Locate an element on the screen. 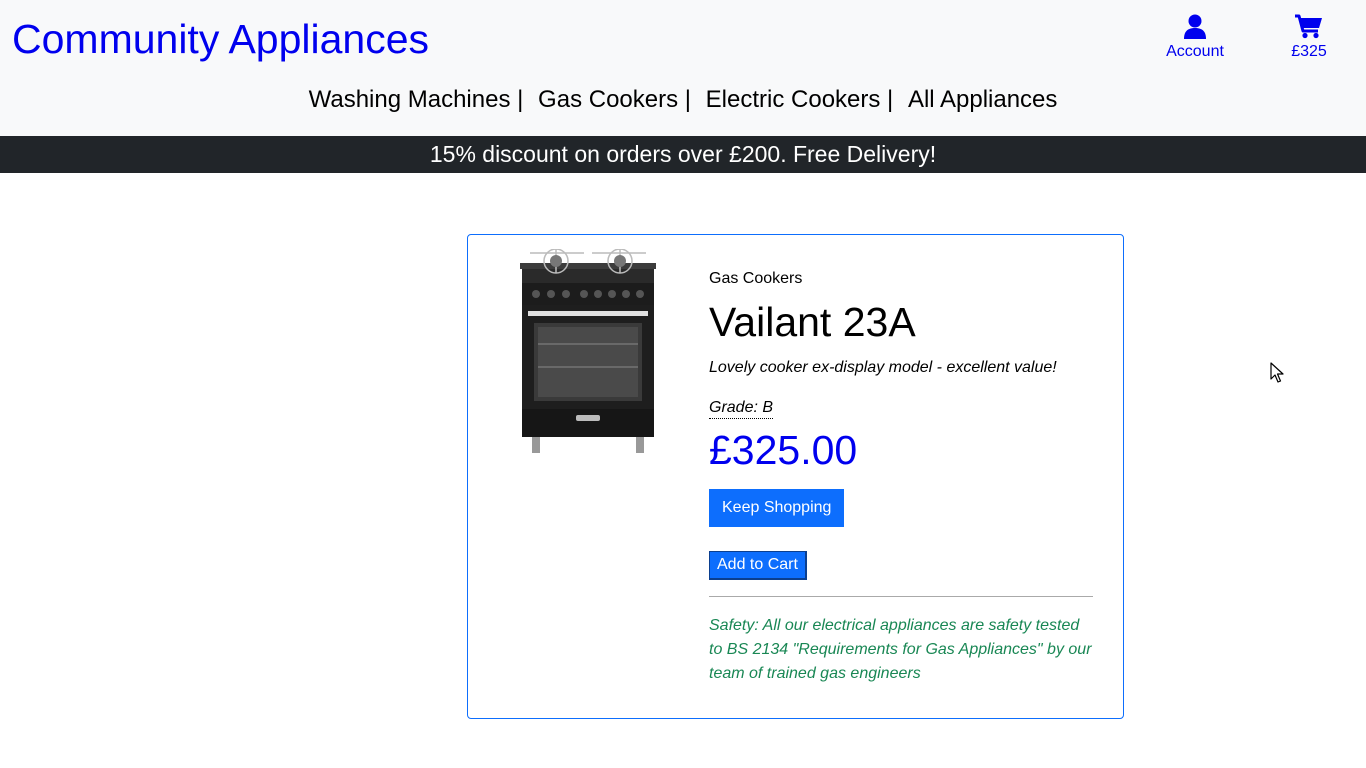  mouse-cursor-icon is located at coordinates (1277, 372).